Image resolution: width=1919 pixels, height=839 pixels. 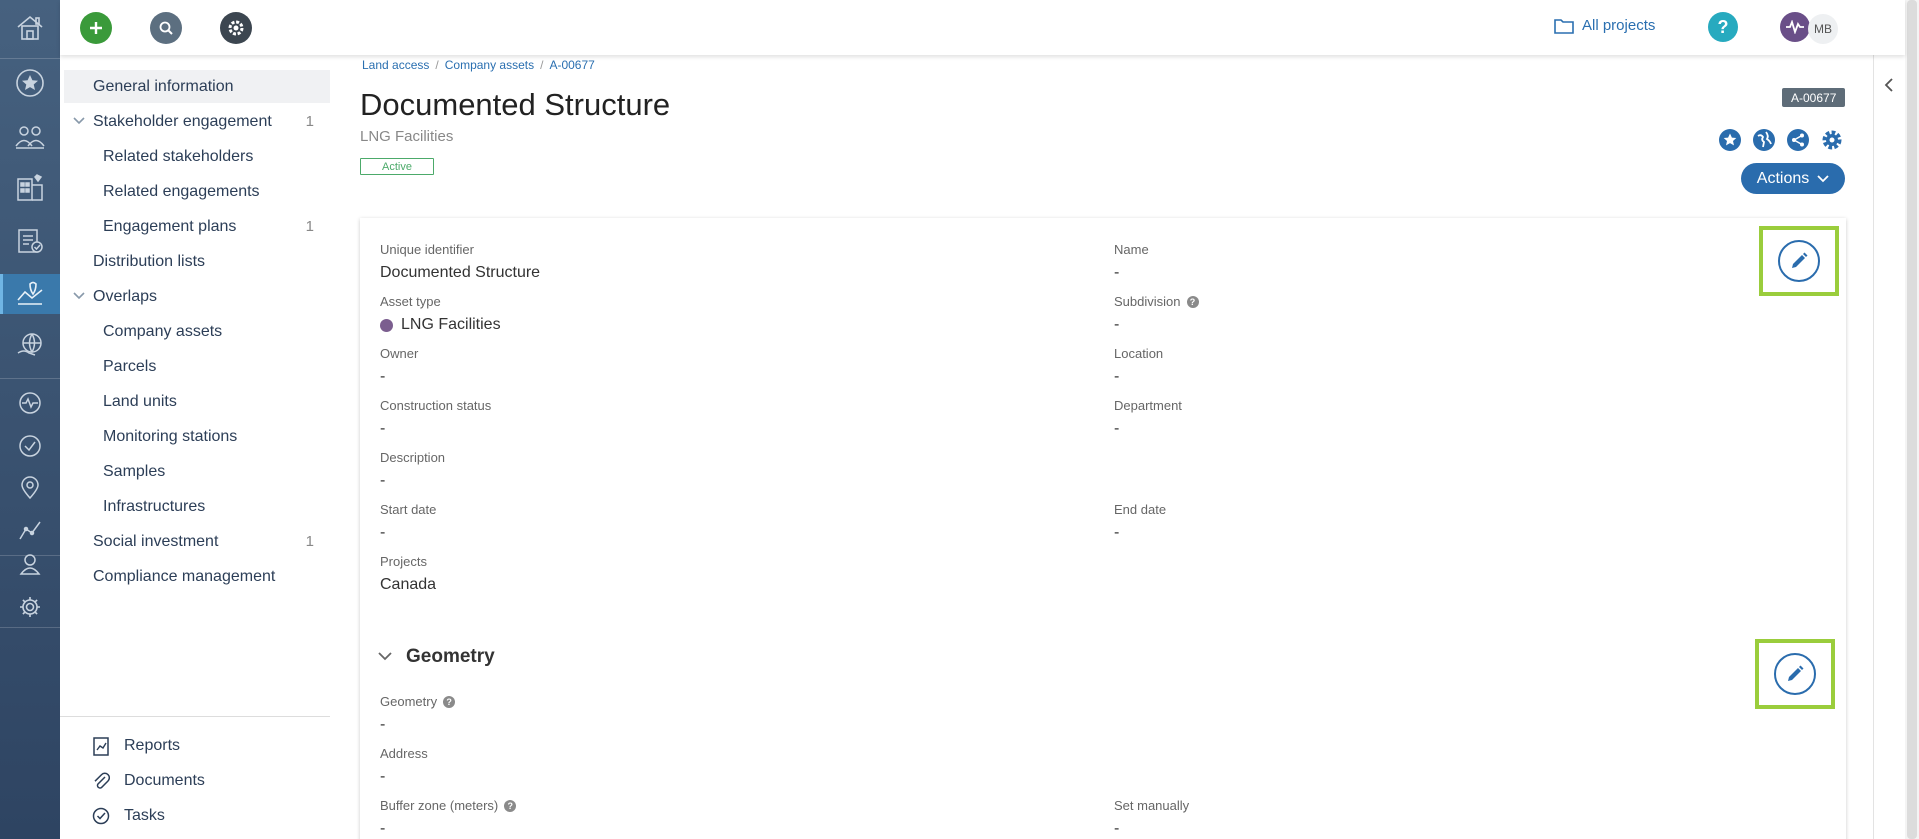 What do you see at coordinates (1619, 25) in the screenshot?
I see `all-projects-label: All projects` at bounding box center [1619, 25].